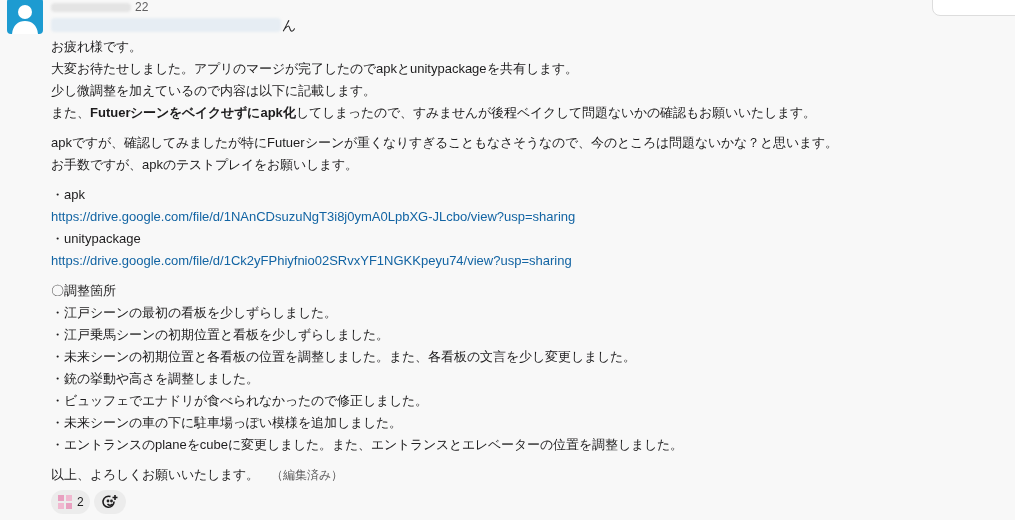  What do you see at coordinates (155, 475) in the screenshot?
I see `message-line: 以上、よろしくお願いいたします。` at bounding box center [155, 475].